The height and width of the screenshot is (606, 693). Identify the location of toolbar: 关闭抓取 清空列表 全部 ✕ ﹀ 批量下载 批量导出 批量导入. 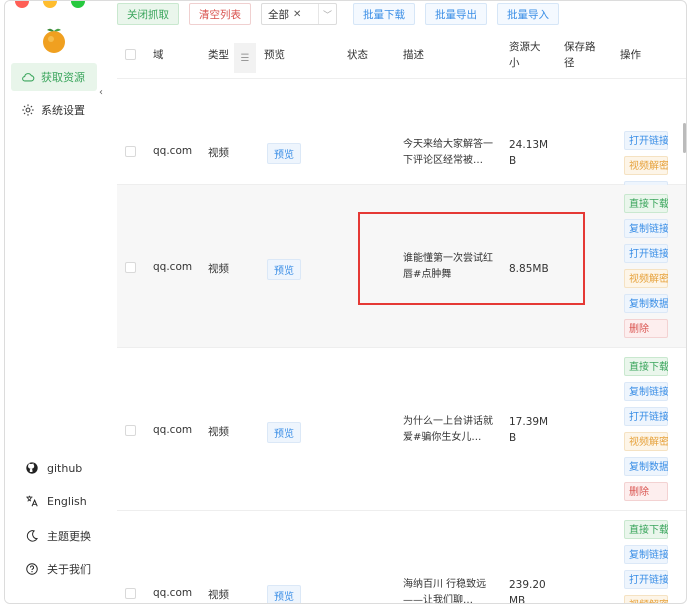
(338, 14).